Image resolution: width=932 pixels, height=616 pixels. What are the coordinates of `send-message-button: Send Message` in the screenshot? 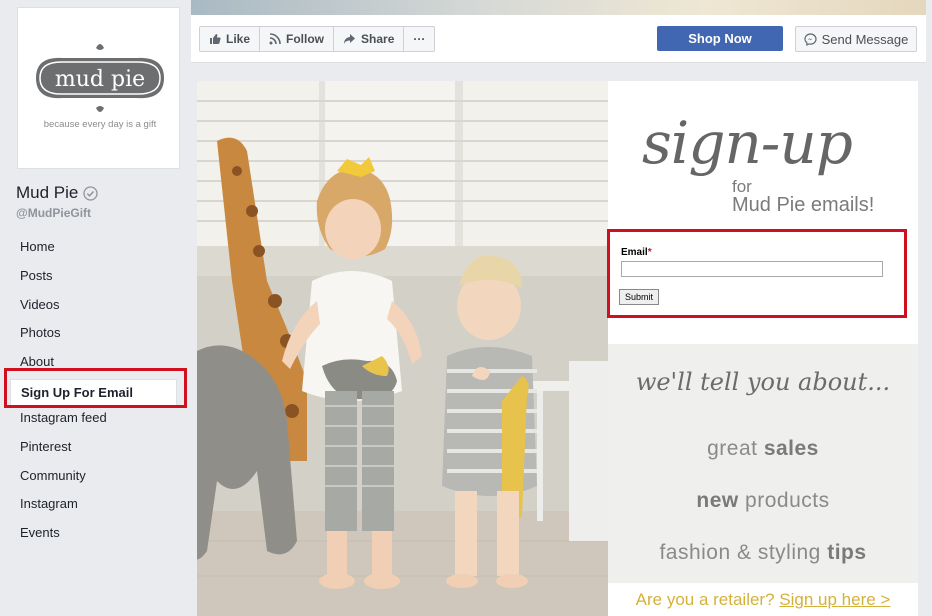 It's located at (856, 39).